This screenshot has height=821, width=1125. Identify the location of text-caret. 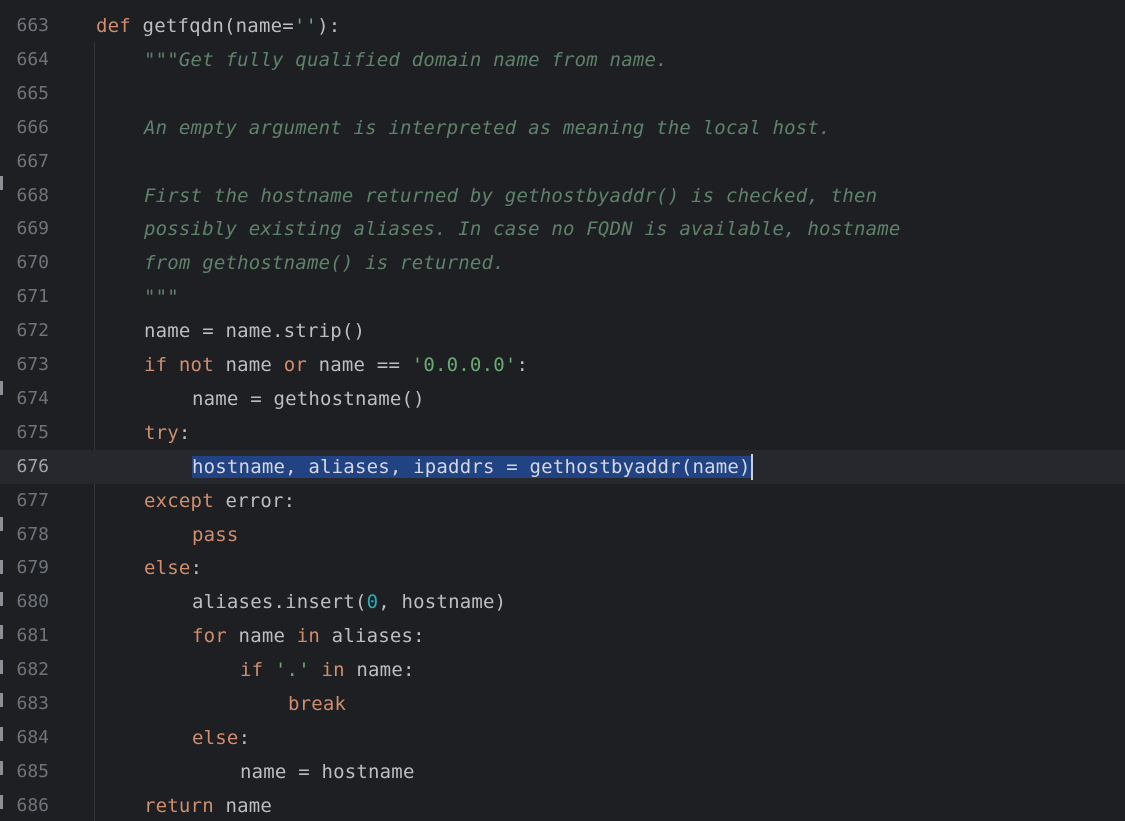
(751, 467).